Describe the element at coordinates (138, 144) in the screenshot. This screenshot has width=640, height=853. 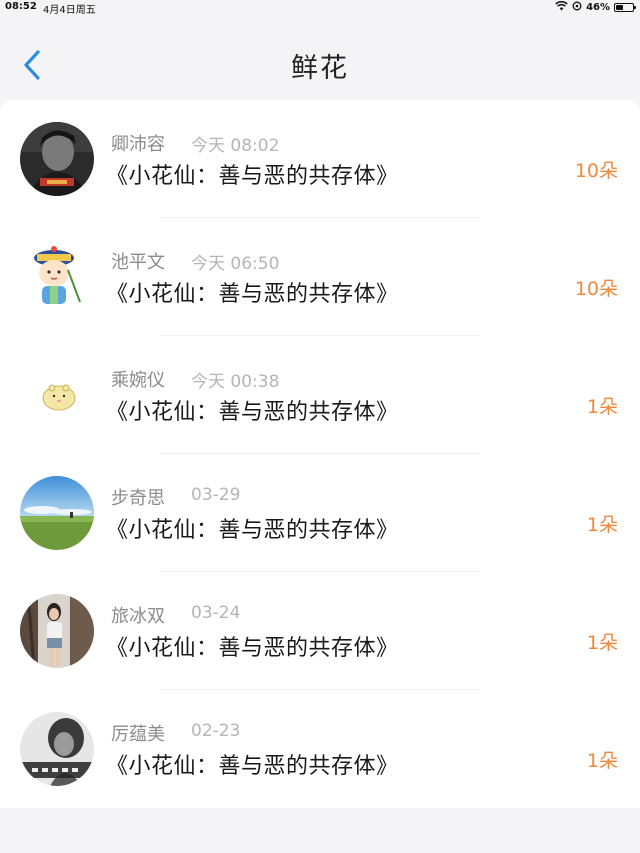
I see `sender-name: 卿沛容` at that location.